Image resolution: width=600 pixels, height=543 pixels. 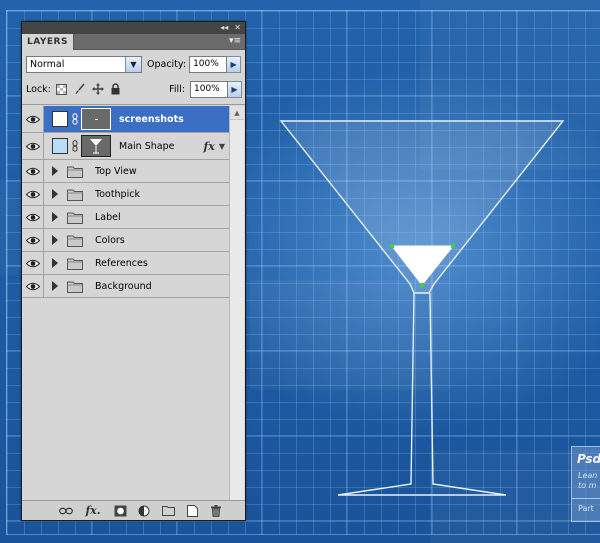 What do you see at coordinates (84, 64) in the screenshot?
I see `blend-mode-select: Normal ▼` at bounding box center [84, 64].